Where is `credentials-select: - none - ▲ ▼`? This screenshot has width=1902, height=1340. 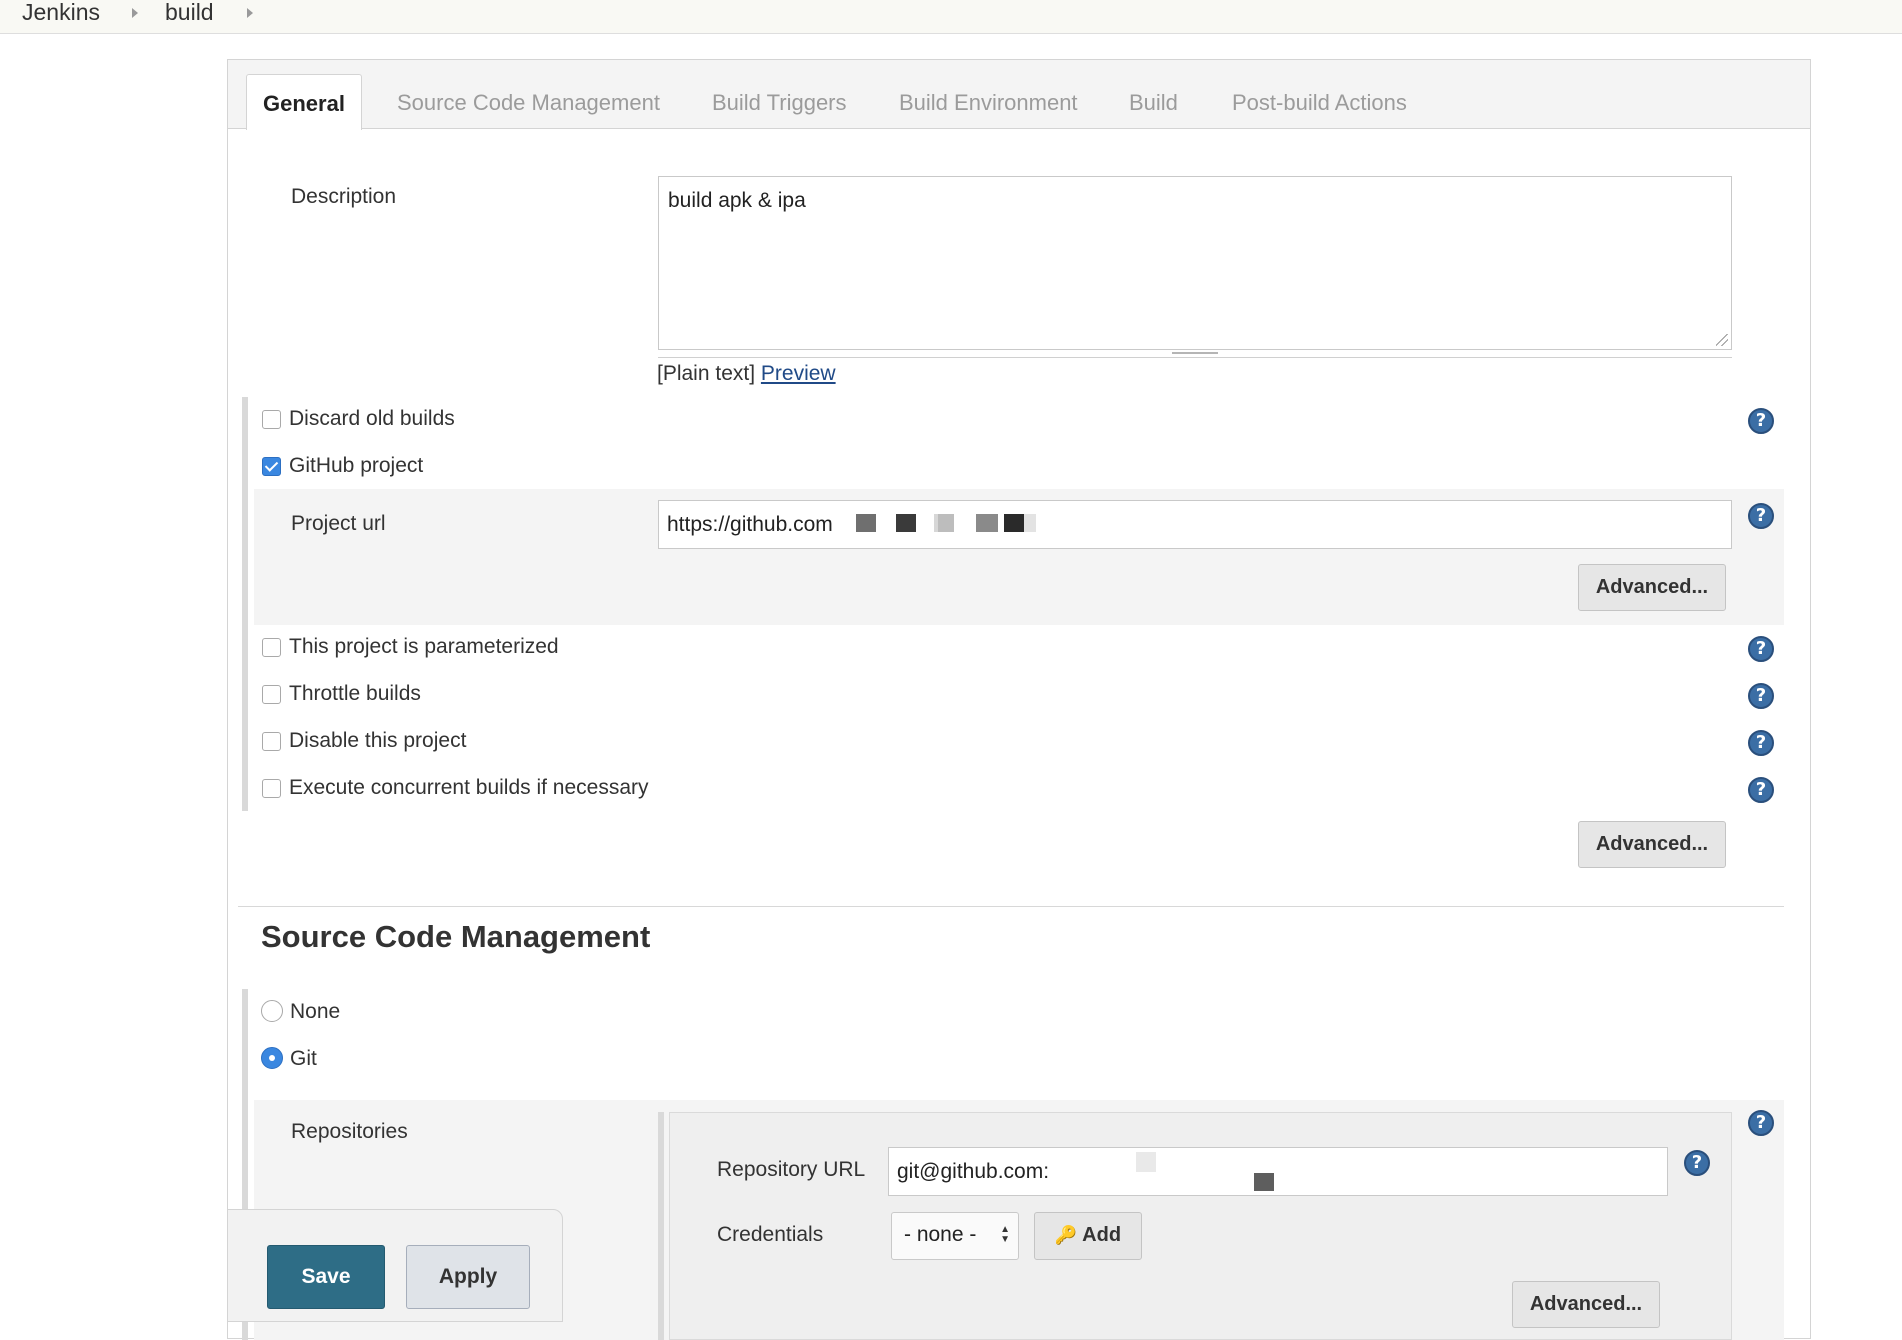 credentials-select: - none - ▲ ▼ is located at coordinates (955, 1236).